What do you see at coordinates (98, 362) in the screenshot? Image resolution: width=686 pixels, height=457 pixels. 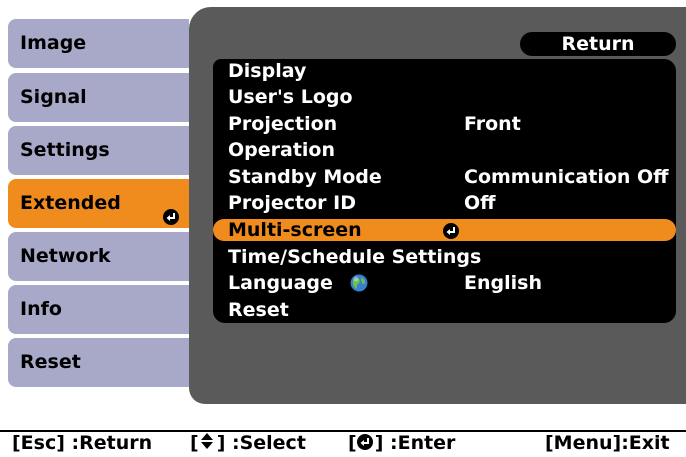 I see `sidebar-item-reset: Reset` at bounding box center [98, 362].